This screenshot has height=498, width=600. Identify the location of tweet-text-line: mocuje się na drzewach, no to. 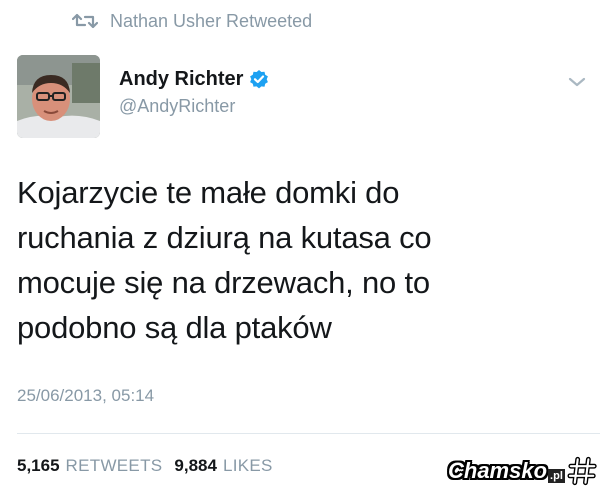
(223, 282).